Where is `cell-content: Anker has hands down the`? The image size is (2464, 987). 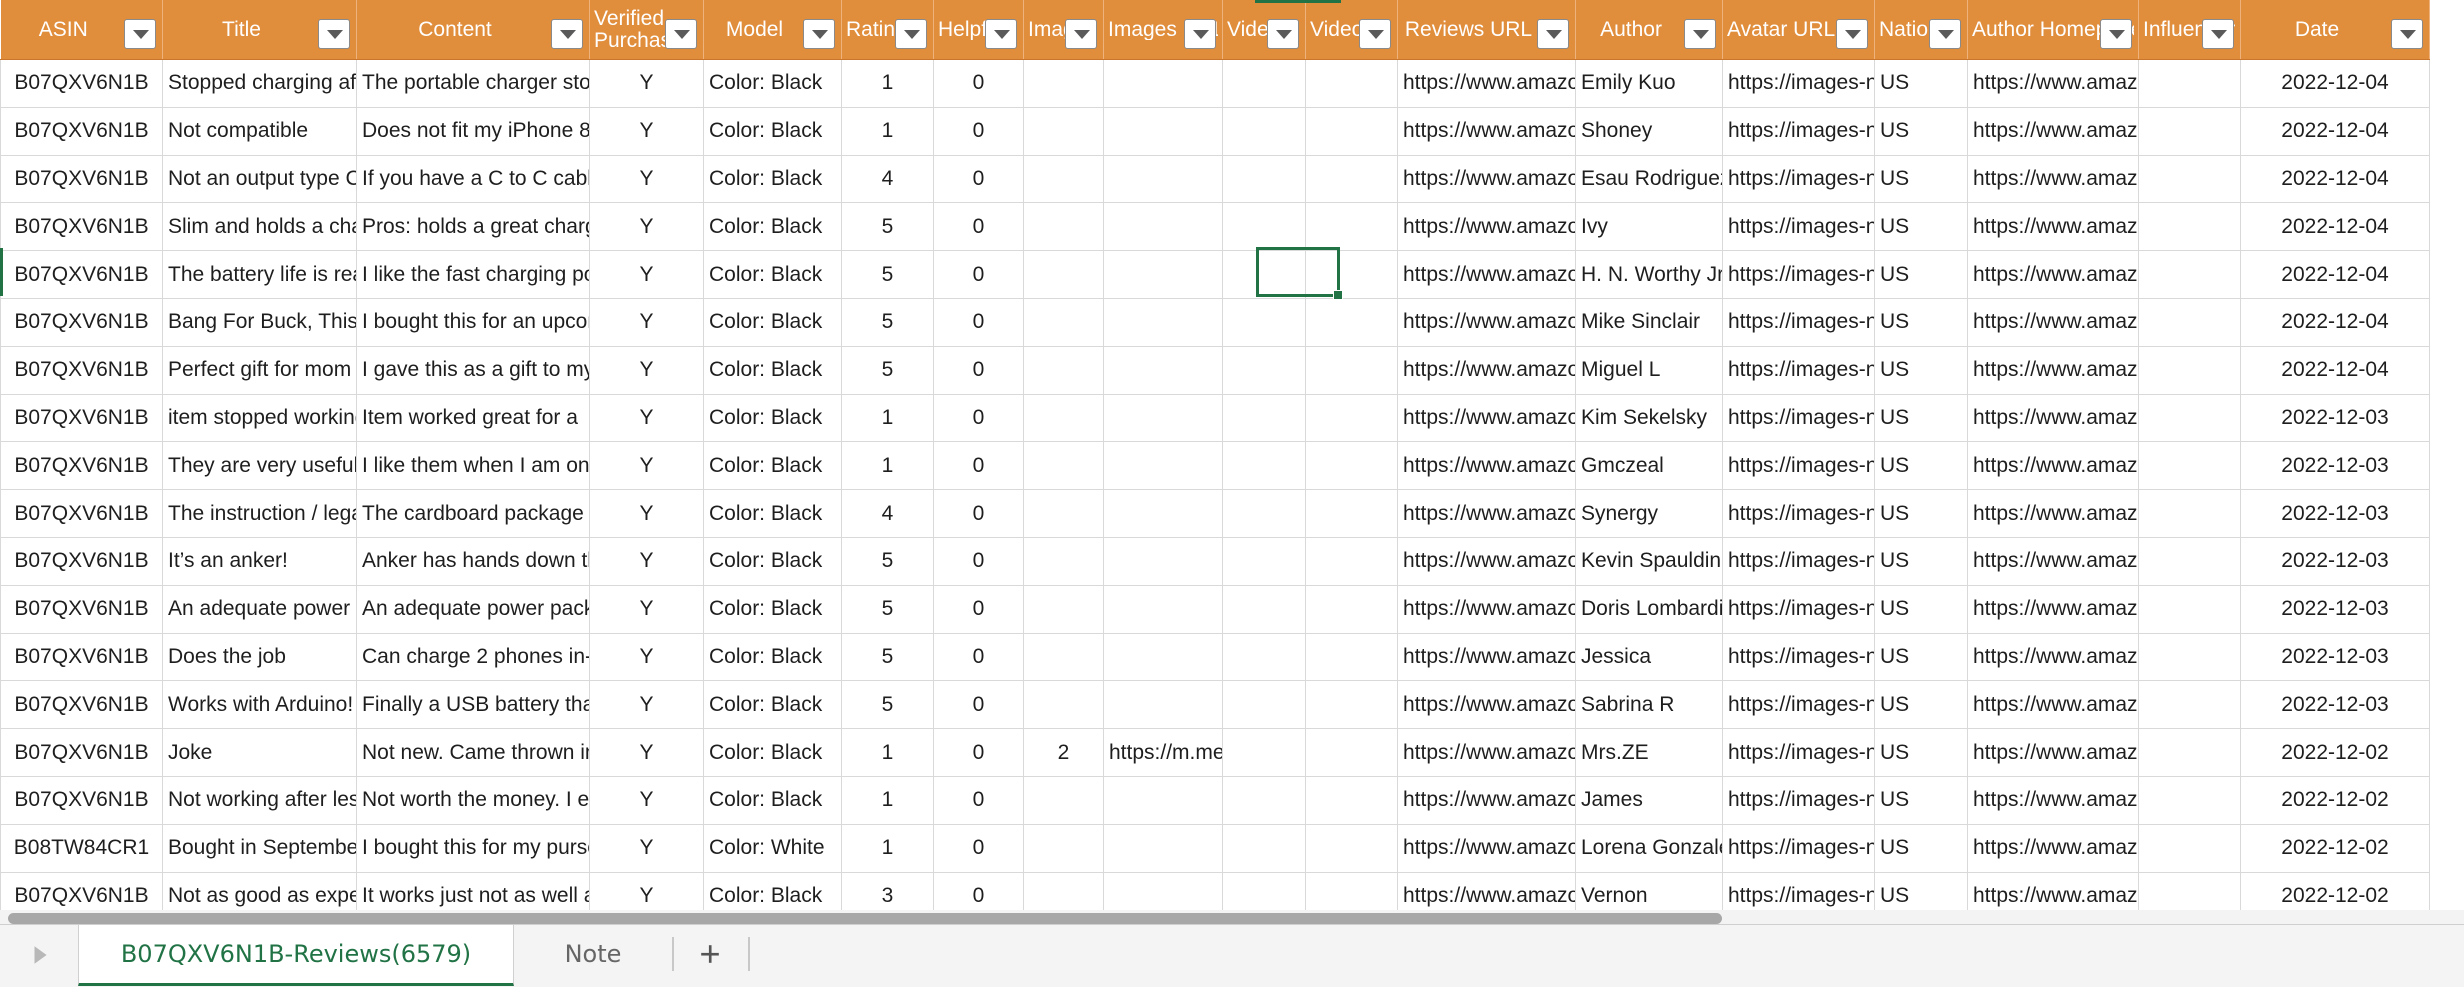 cell-content: Anker has hands down the is located at coordinates (473, 561).